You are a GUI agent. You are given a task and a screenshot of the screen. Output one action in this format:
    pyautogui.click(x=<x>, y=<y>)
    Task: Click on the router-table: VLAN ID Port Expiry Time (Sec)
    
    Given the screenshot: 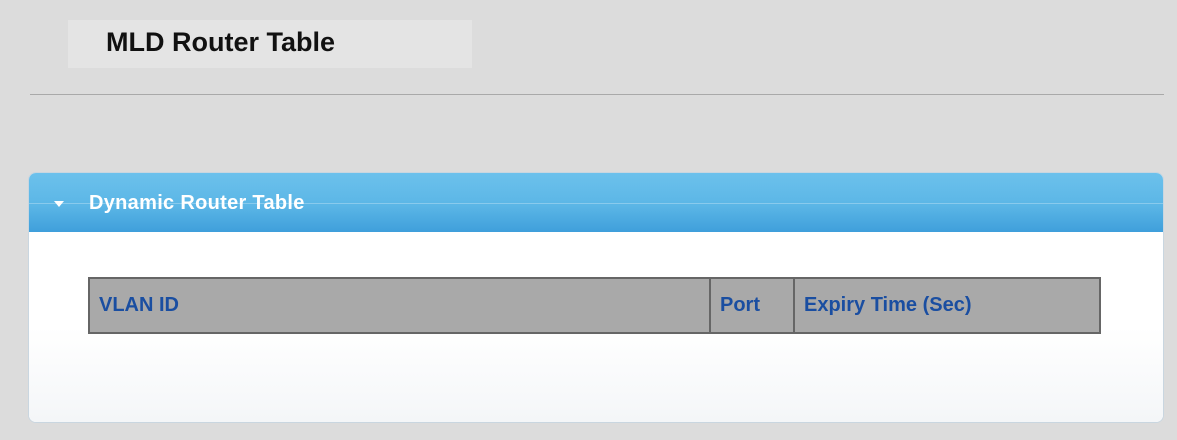 What is the action you would take?
    pyautogui.click(x=594, y=305)
    